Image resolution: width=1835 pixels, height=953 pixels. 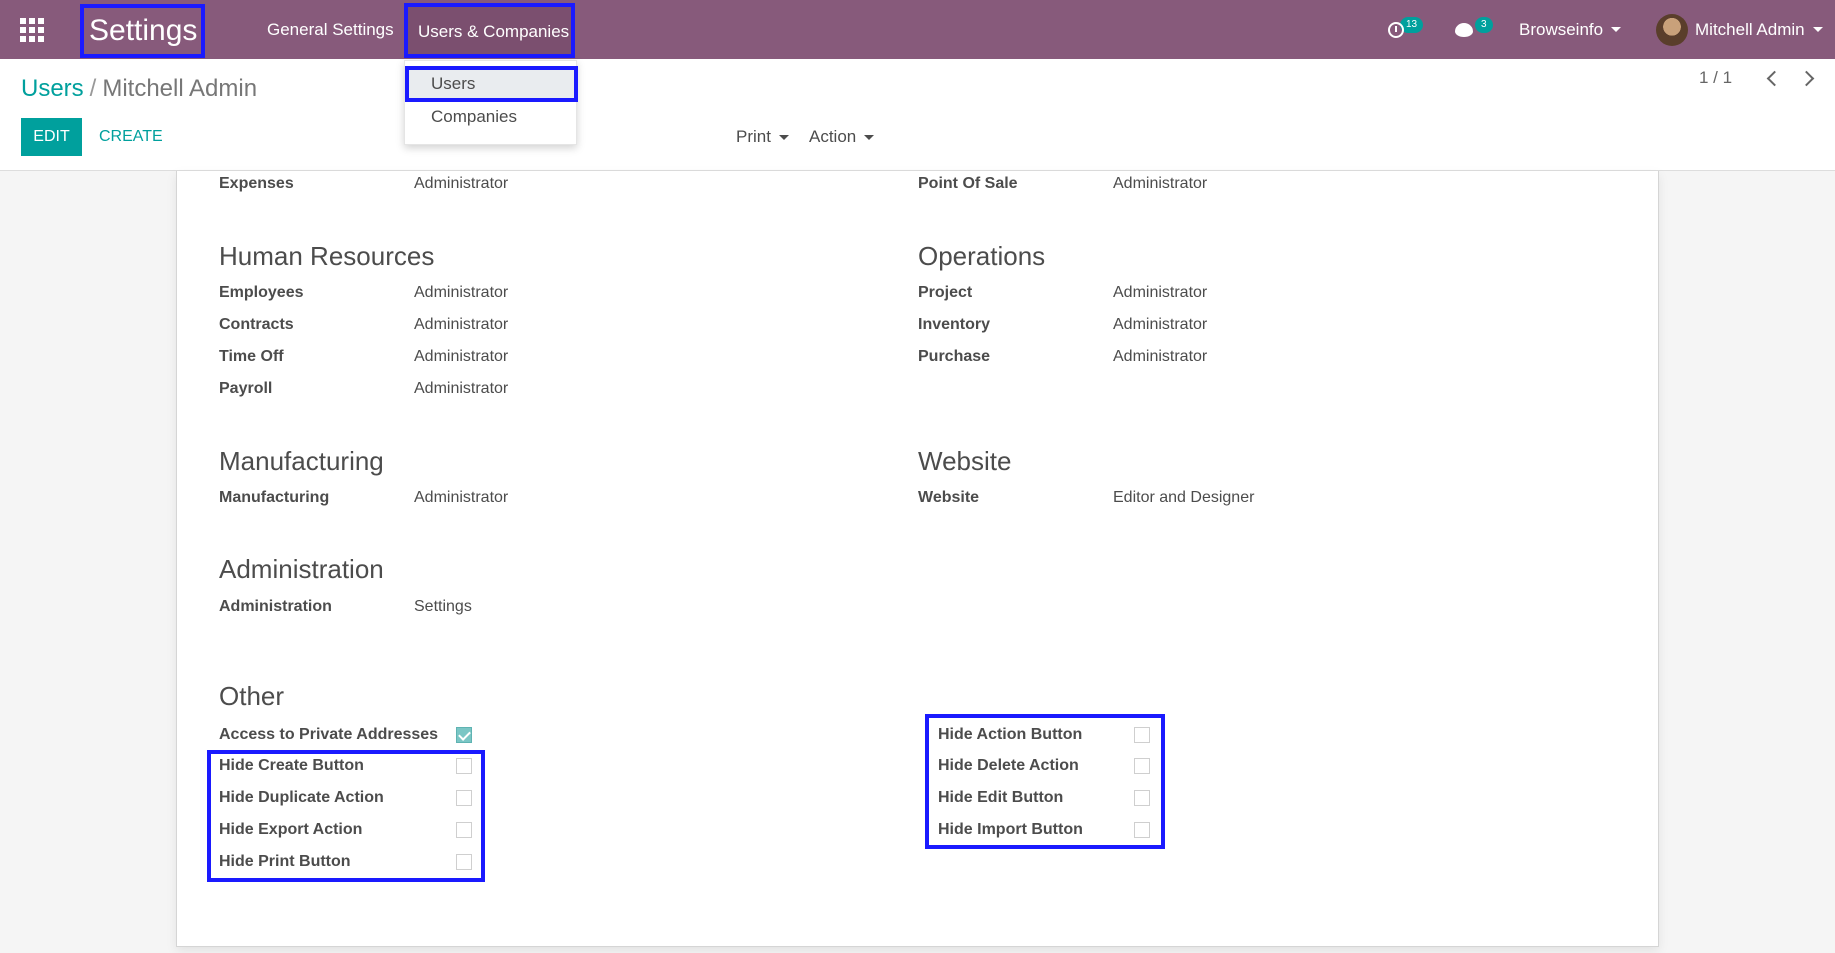 What do you see at coordinates (982, 256) in the screenshot?
I see `group-title-operations: Operations` at bounding box center [982, 256].